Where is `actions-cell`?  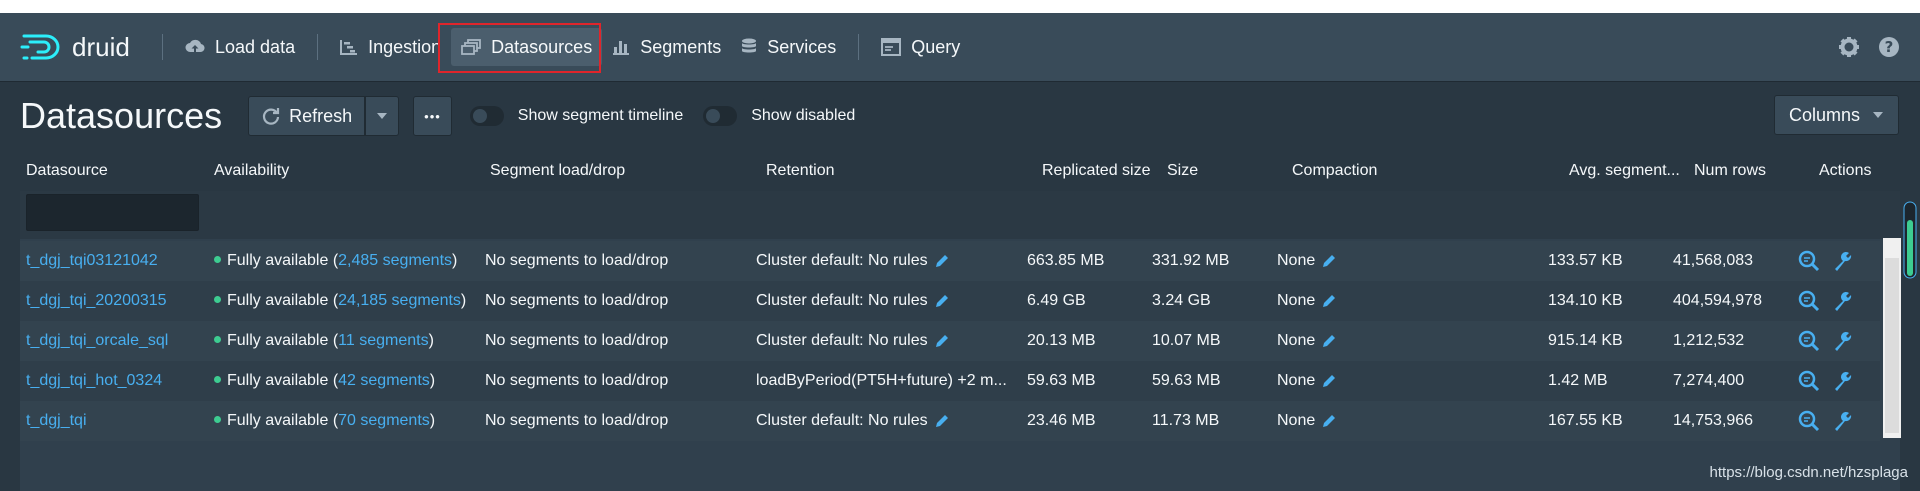 actions-cell is located at coordinates (1826, 341).